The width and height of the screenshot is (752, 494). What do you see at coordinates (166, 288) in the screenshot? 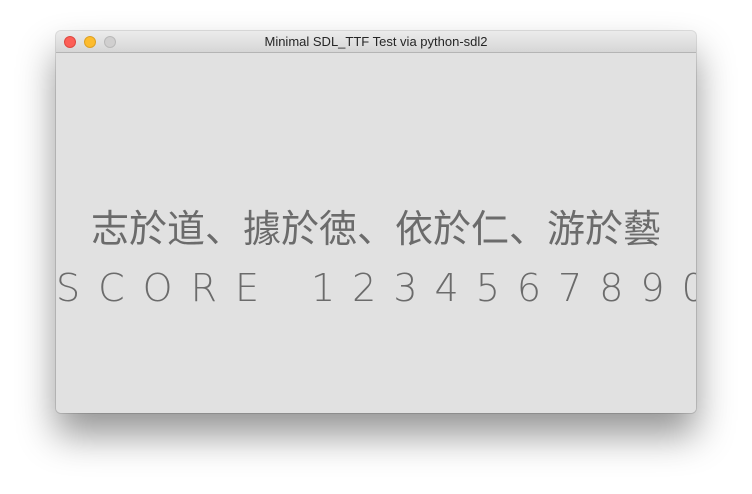
I see `score-label: SCORE` at bounding box center [166, 288].